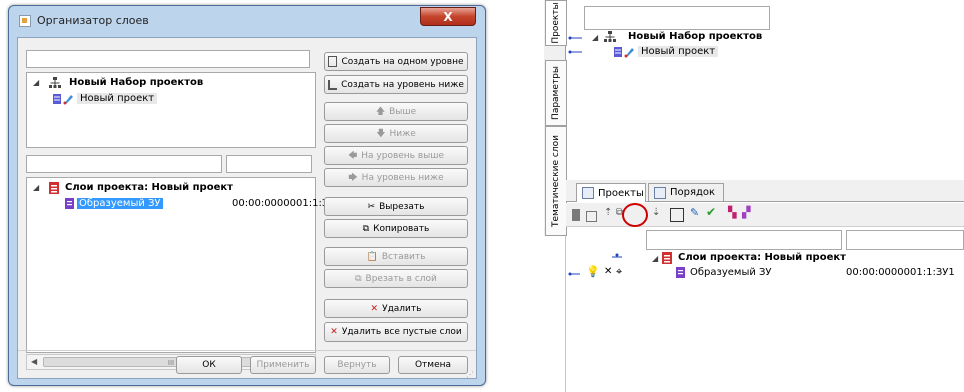 This screenshot has height=392, width=964. Describe the element at coordinates (695, 36) in the screenshot. I see `panel-project-set-label: Новый Набор проектов` at that location.